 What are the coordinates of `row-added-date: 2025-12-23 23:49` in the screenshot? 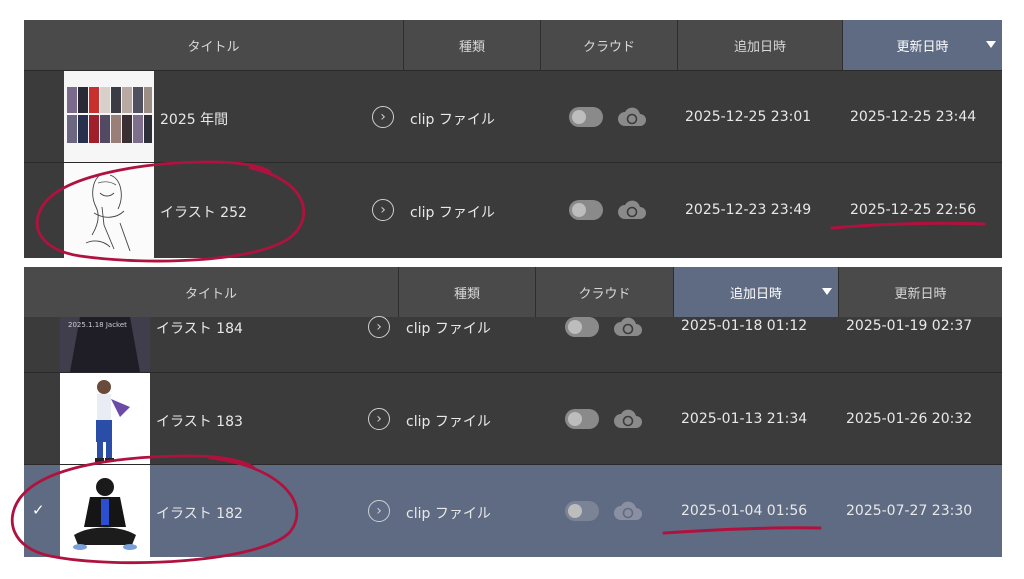 It's located at (748, 210).